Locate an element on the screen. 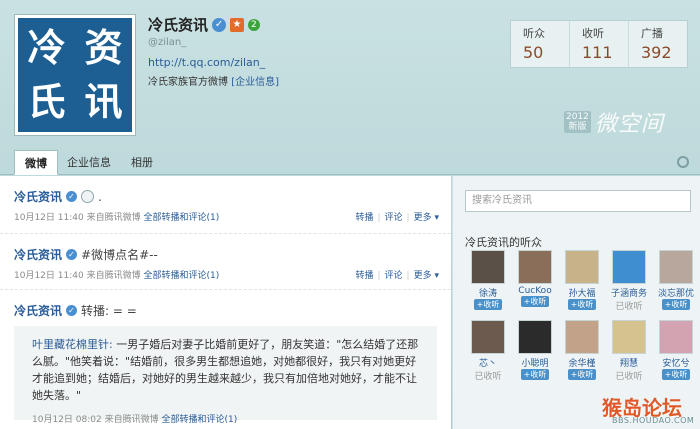 The width and height of the screenshot is (700, 429). listener-name: 安忆兮 is located at coordinates (676, 362).